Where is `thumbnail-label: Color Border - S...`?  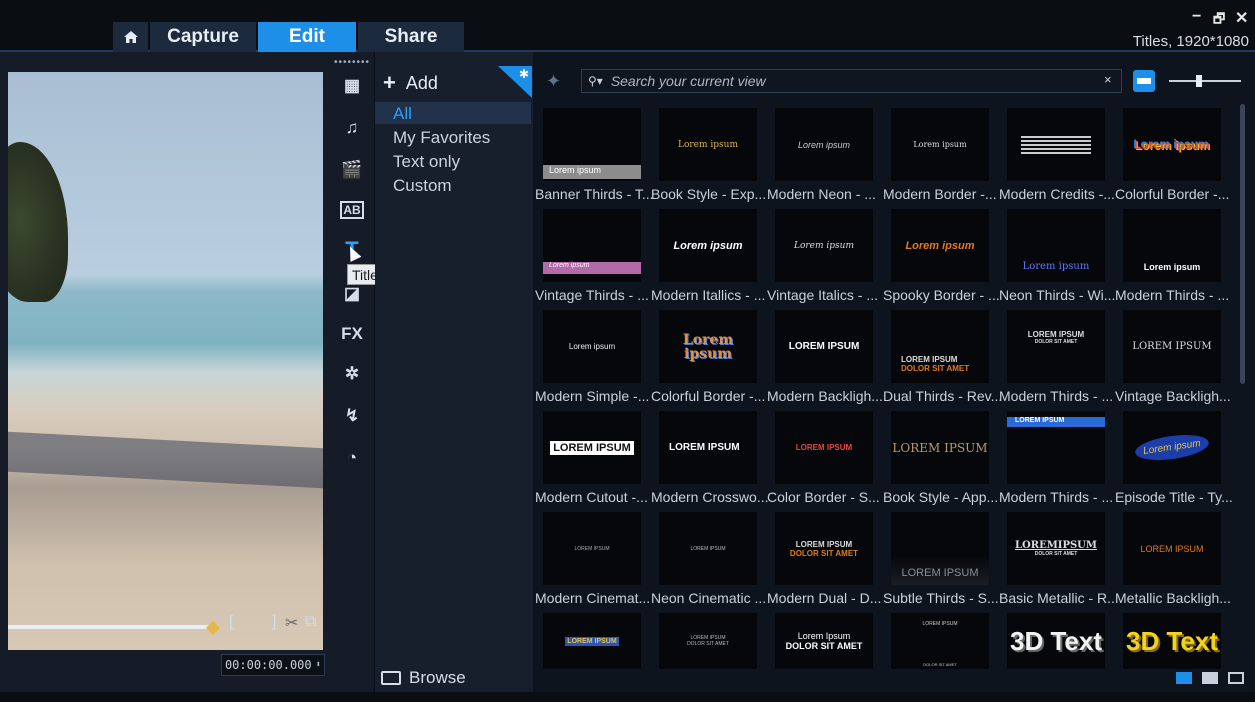 thumbnail-label: Color Border - S... is located at coordinates (823, 497).